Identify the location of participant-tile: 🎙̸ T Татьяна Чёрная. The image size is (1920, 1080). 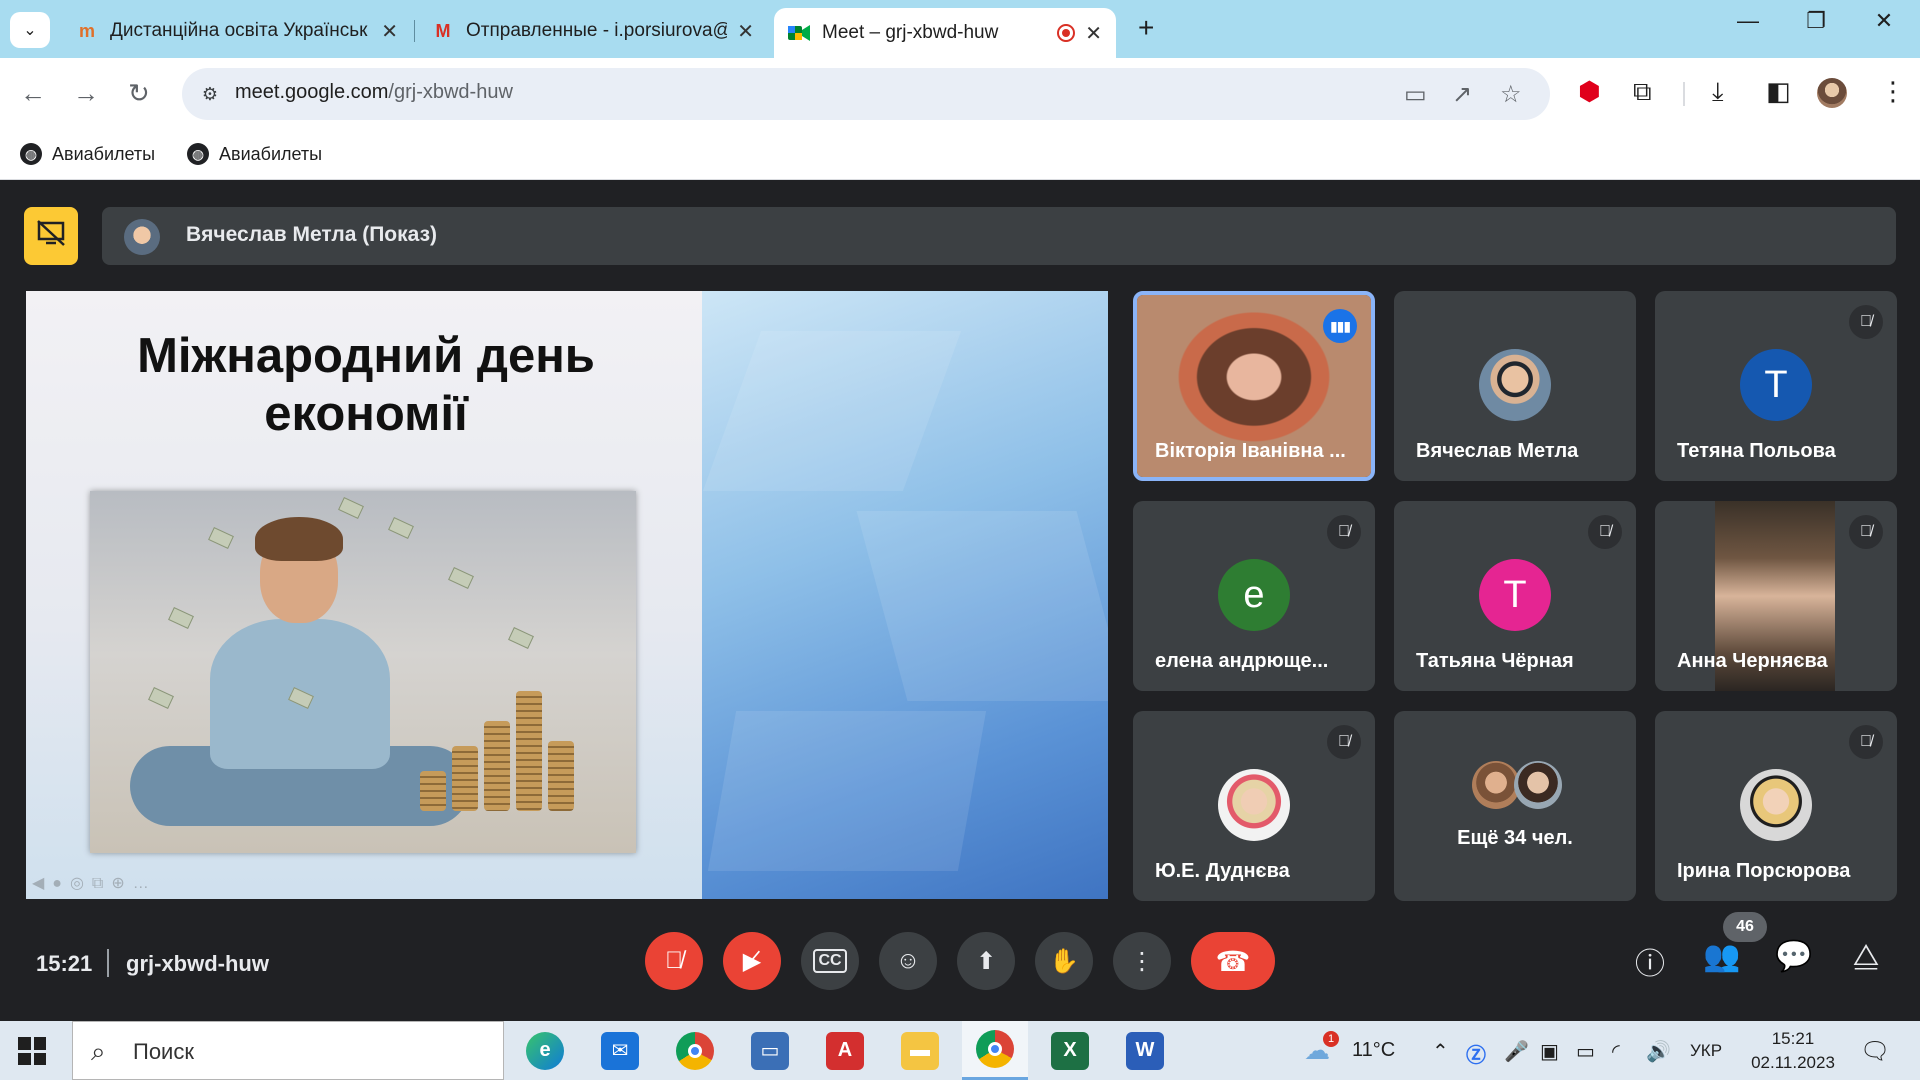
(1515, 596).